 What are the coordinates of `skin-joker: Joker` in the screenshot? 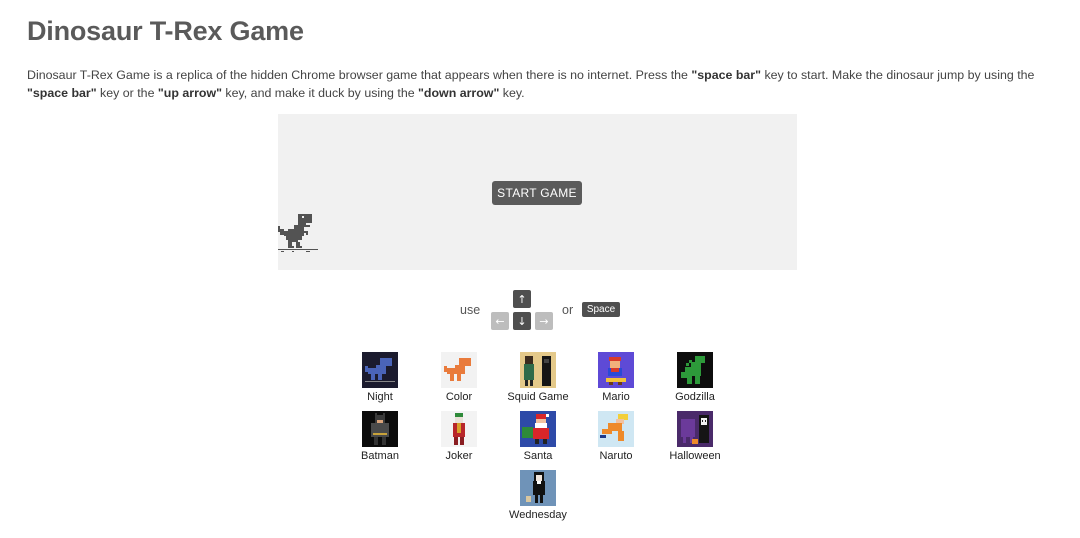 It's located at (459, 436).